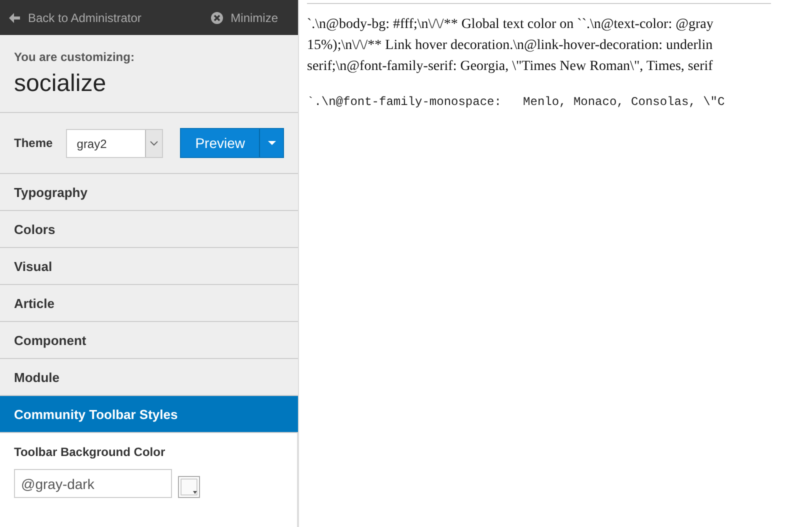 This screenshot has height=527, width=799. Describe the element at coordinates (510, 46) in the screenshot. I see `code-text-line: 15%);\n\/\/** Link hover decoration.\n@link-hover-decoration: underlin` at that location.